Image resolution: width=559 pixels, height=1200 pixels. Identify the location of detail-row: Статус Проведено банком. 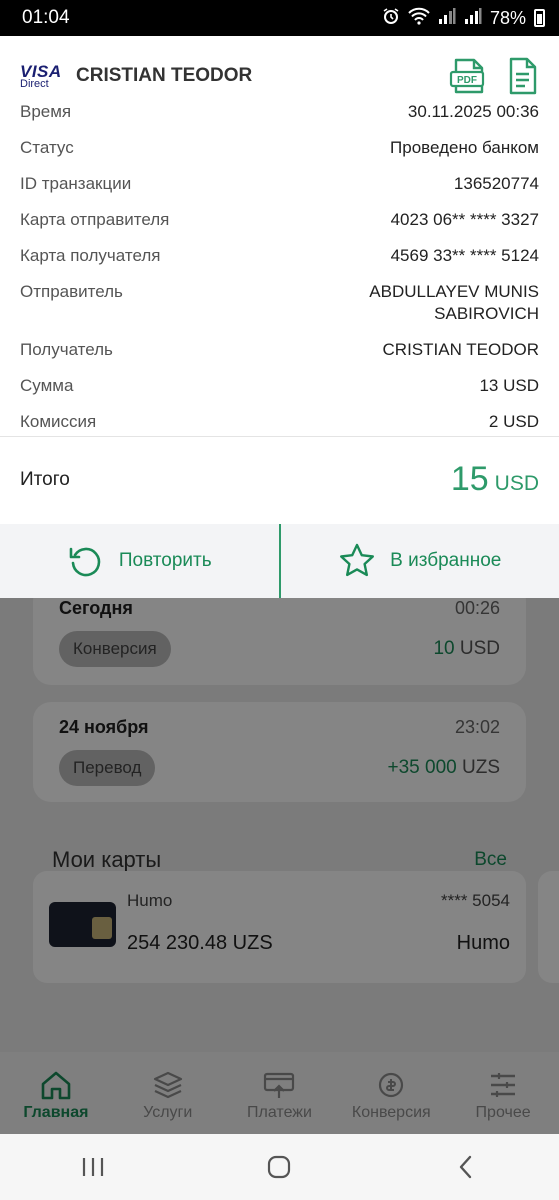
(279, 147).